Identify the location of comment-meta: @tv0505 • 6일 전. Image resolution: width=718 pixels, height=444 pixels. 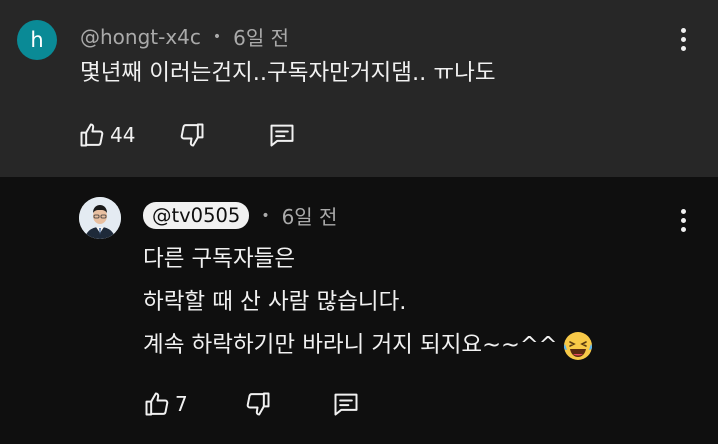
(240, 215).